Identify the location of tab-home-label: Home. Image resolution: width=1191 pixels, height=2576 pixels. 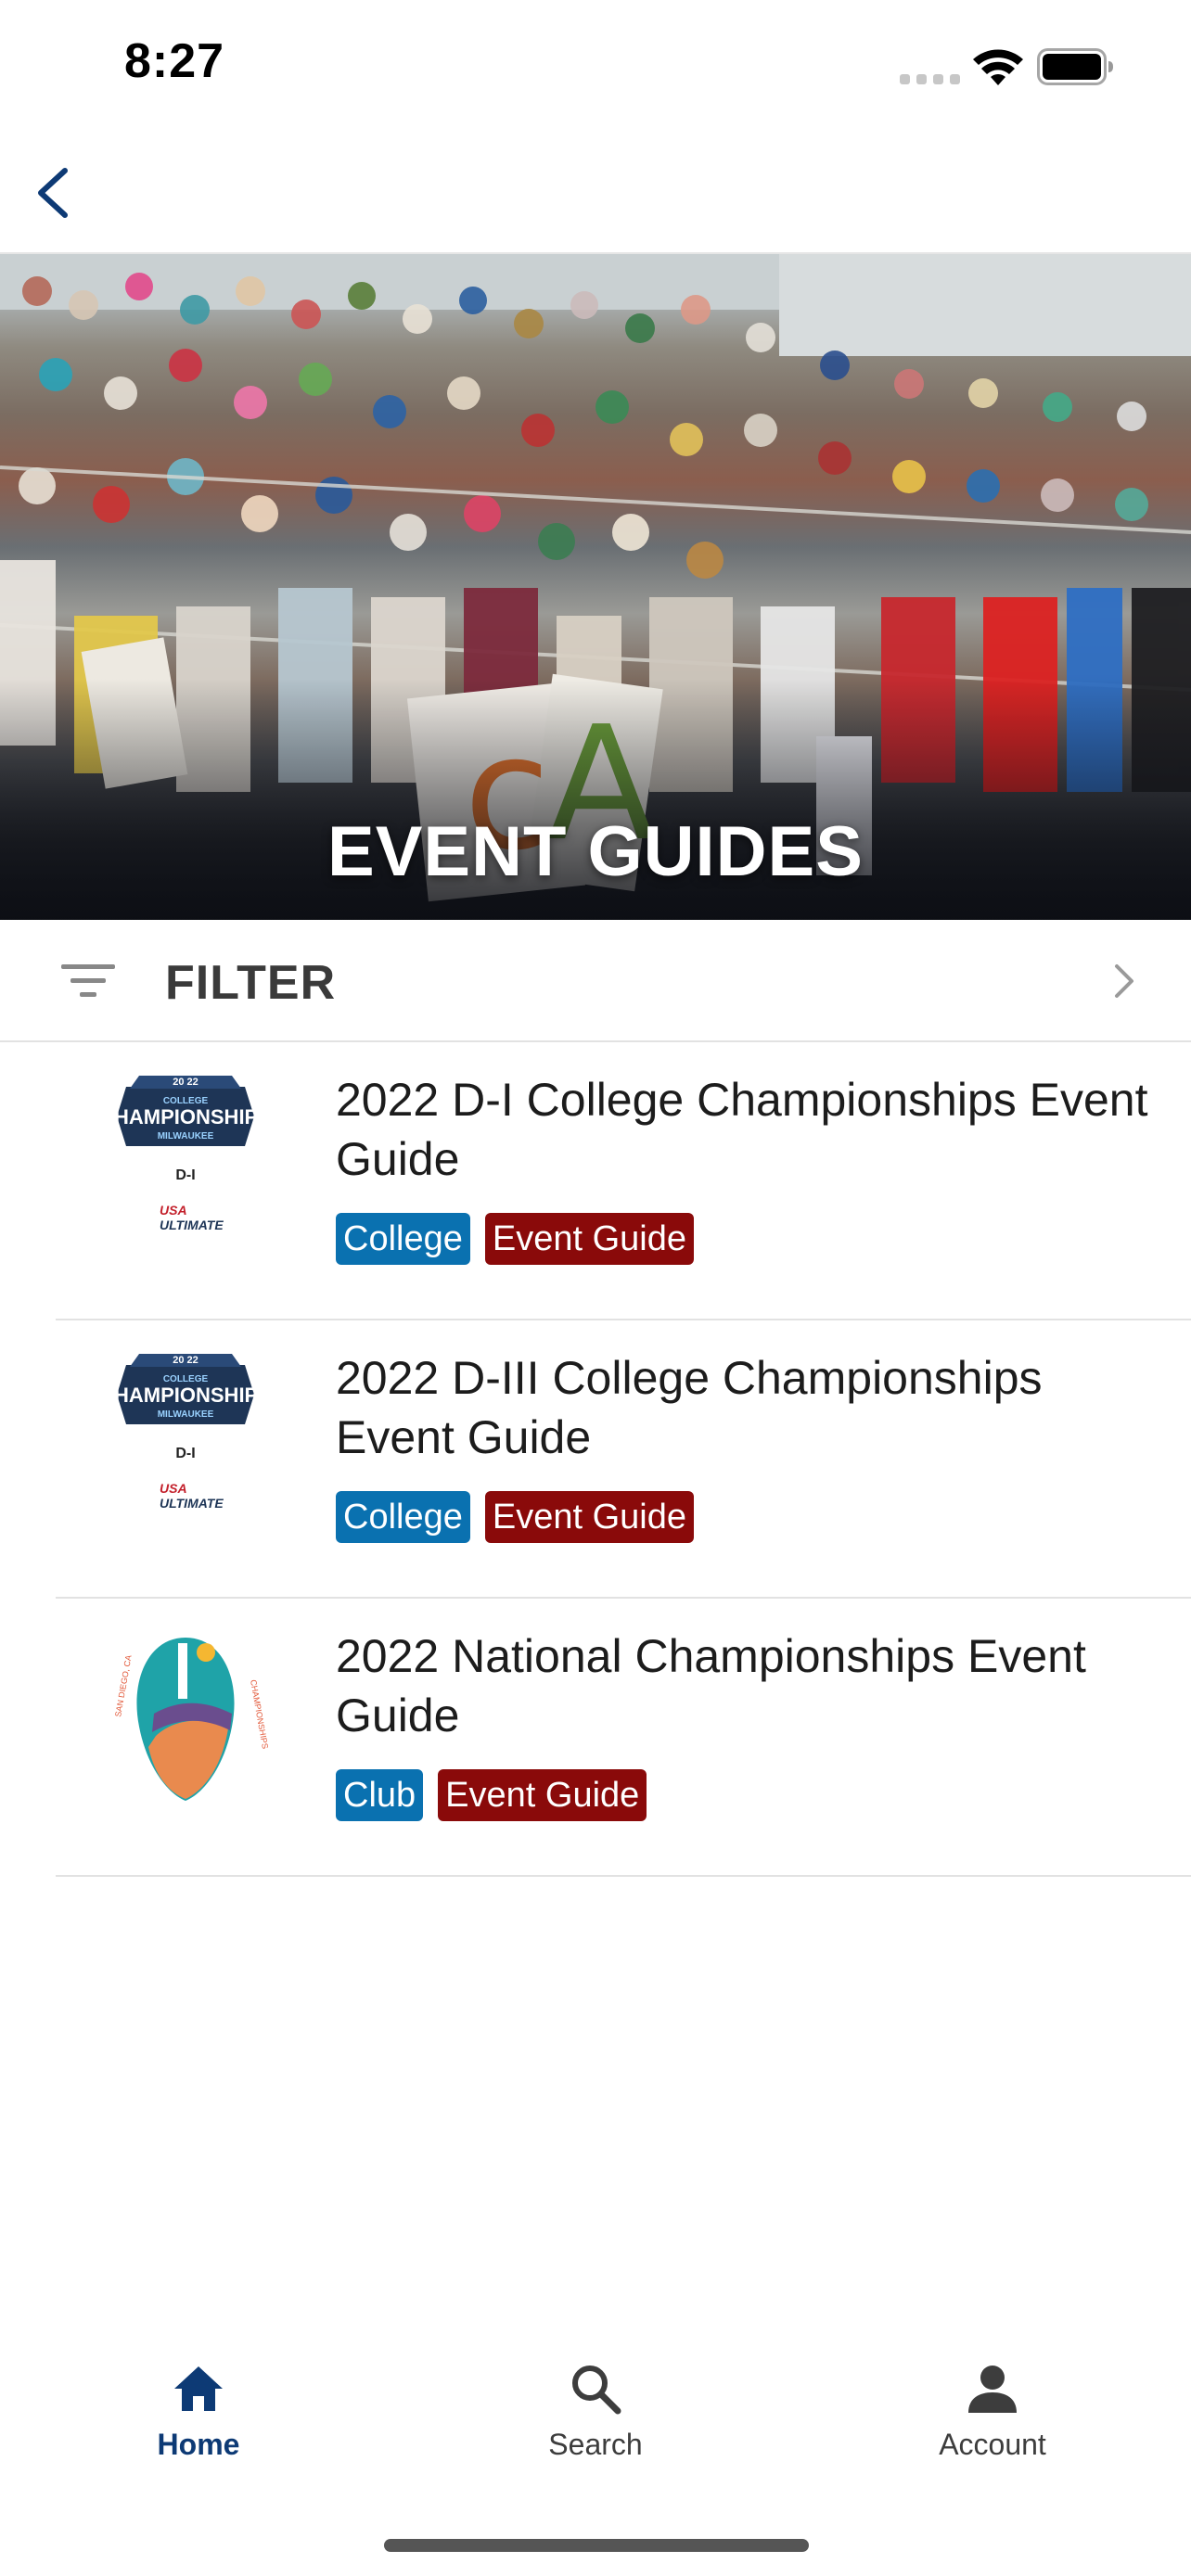
(198, 2445).